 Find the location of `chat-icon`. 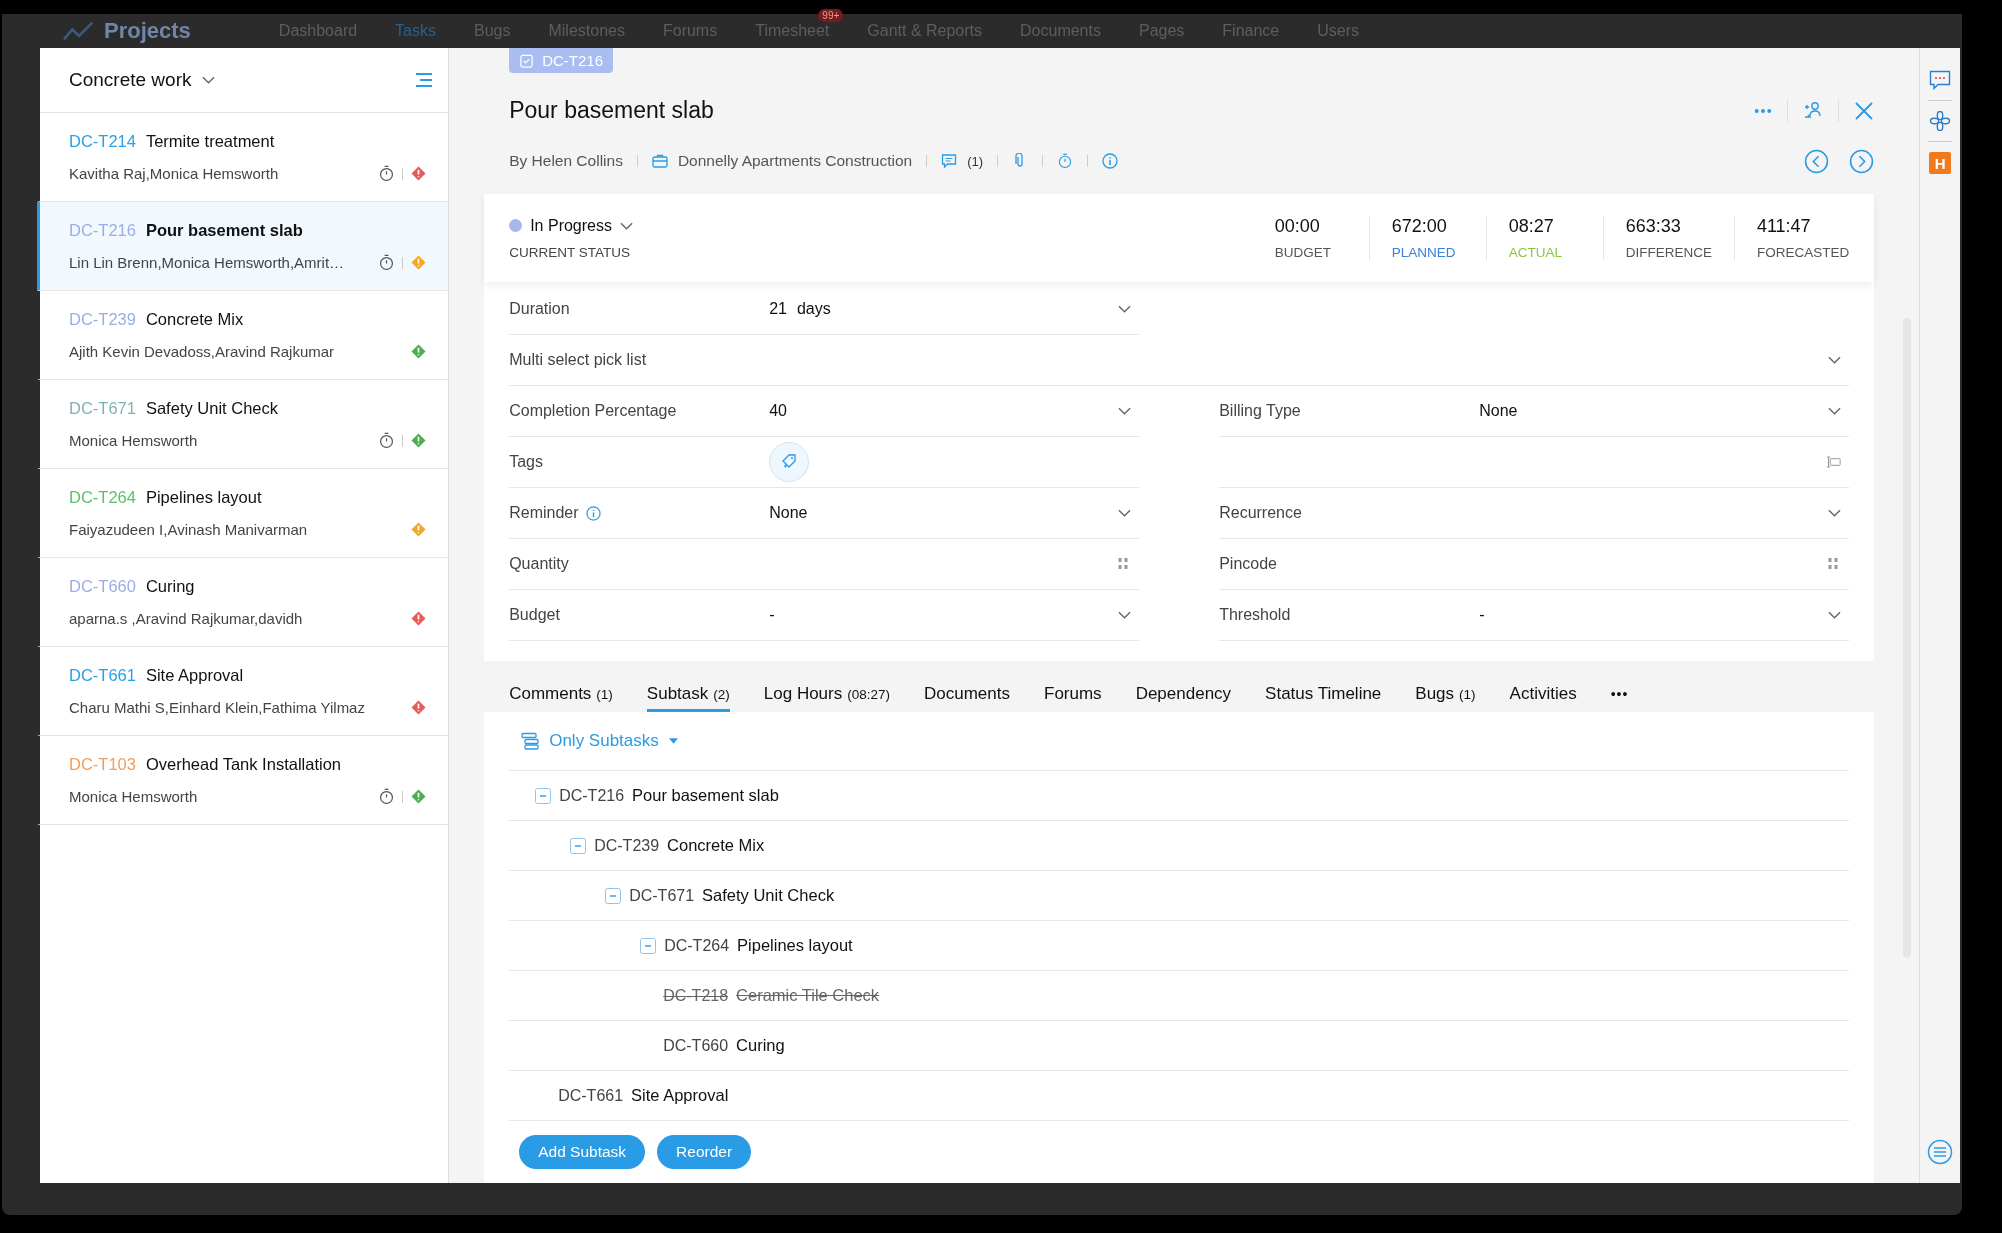

chat-icon is located at coordinates (1940, 80).